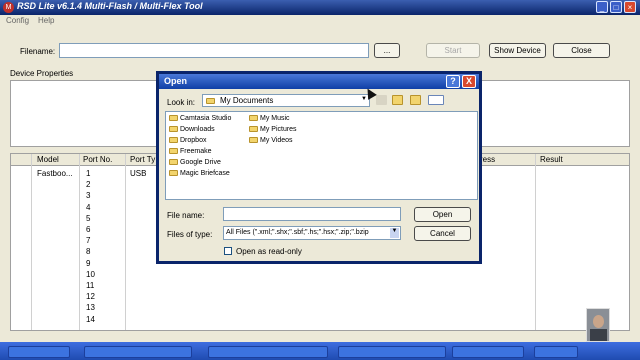  I want to click on folder-item: My Music, so click(269, 118).